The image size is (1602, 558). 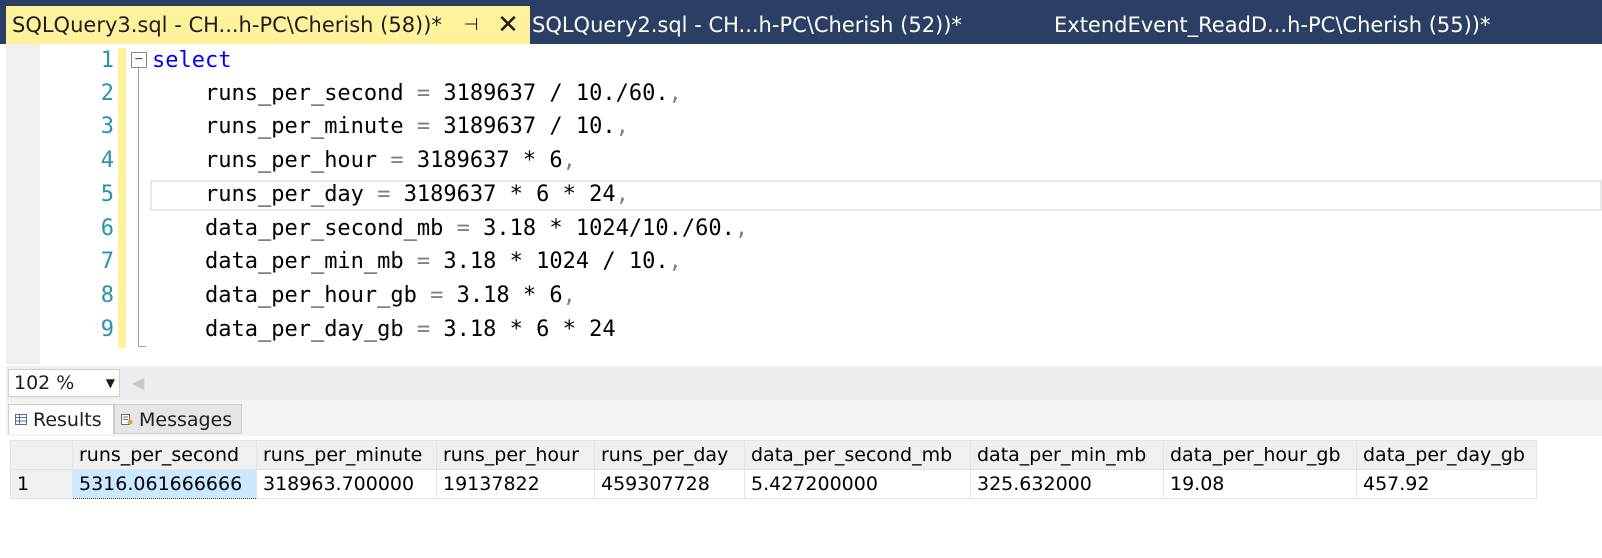 What do you see at coordinates (529, 329) in the screenshot?
I see `expression: 3.18 * 6 * 24` at bounding box center [529, 329].